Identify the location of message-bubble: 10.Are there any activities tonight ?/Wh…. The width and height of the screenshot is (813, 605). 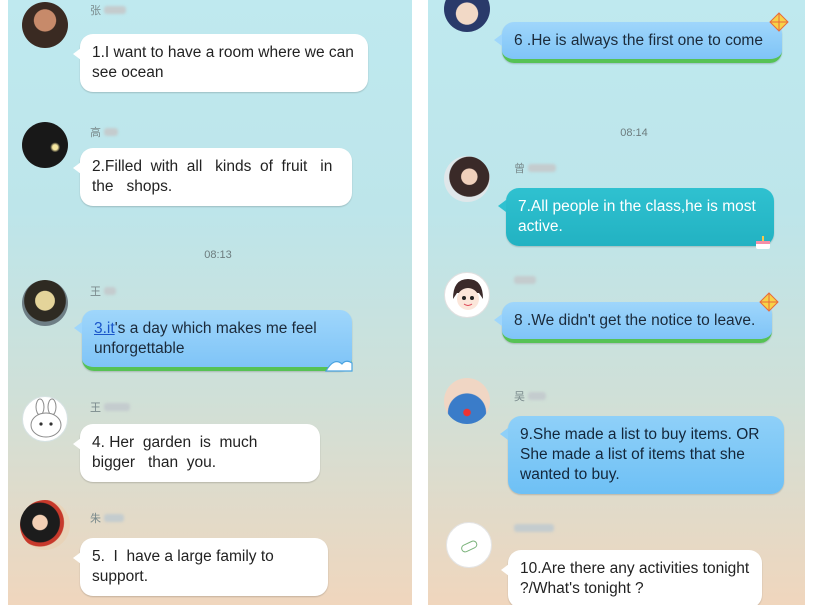
(631, 577).